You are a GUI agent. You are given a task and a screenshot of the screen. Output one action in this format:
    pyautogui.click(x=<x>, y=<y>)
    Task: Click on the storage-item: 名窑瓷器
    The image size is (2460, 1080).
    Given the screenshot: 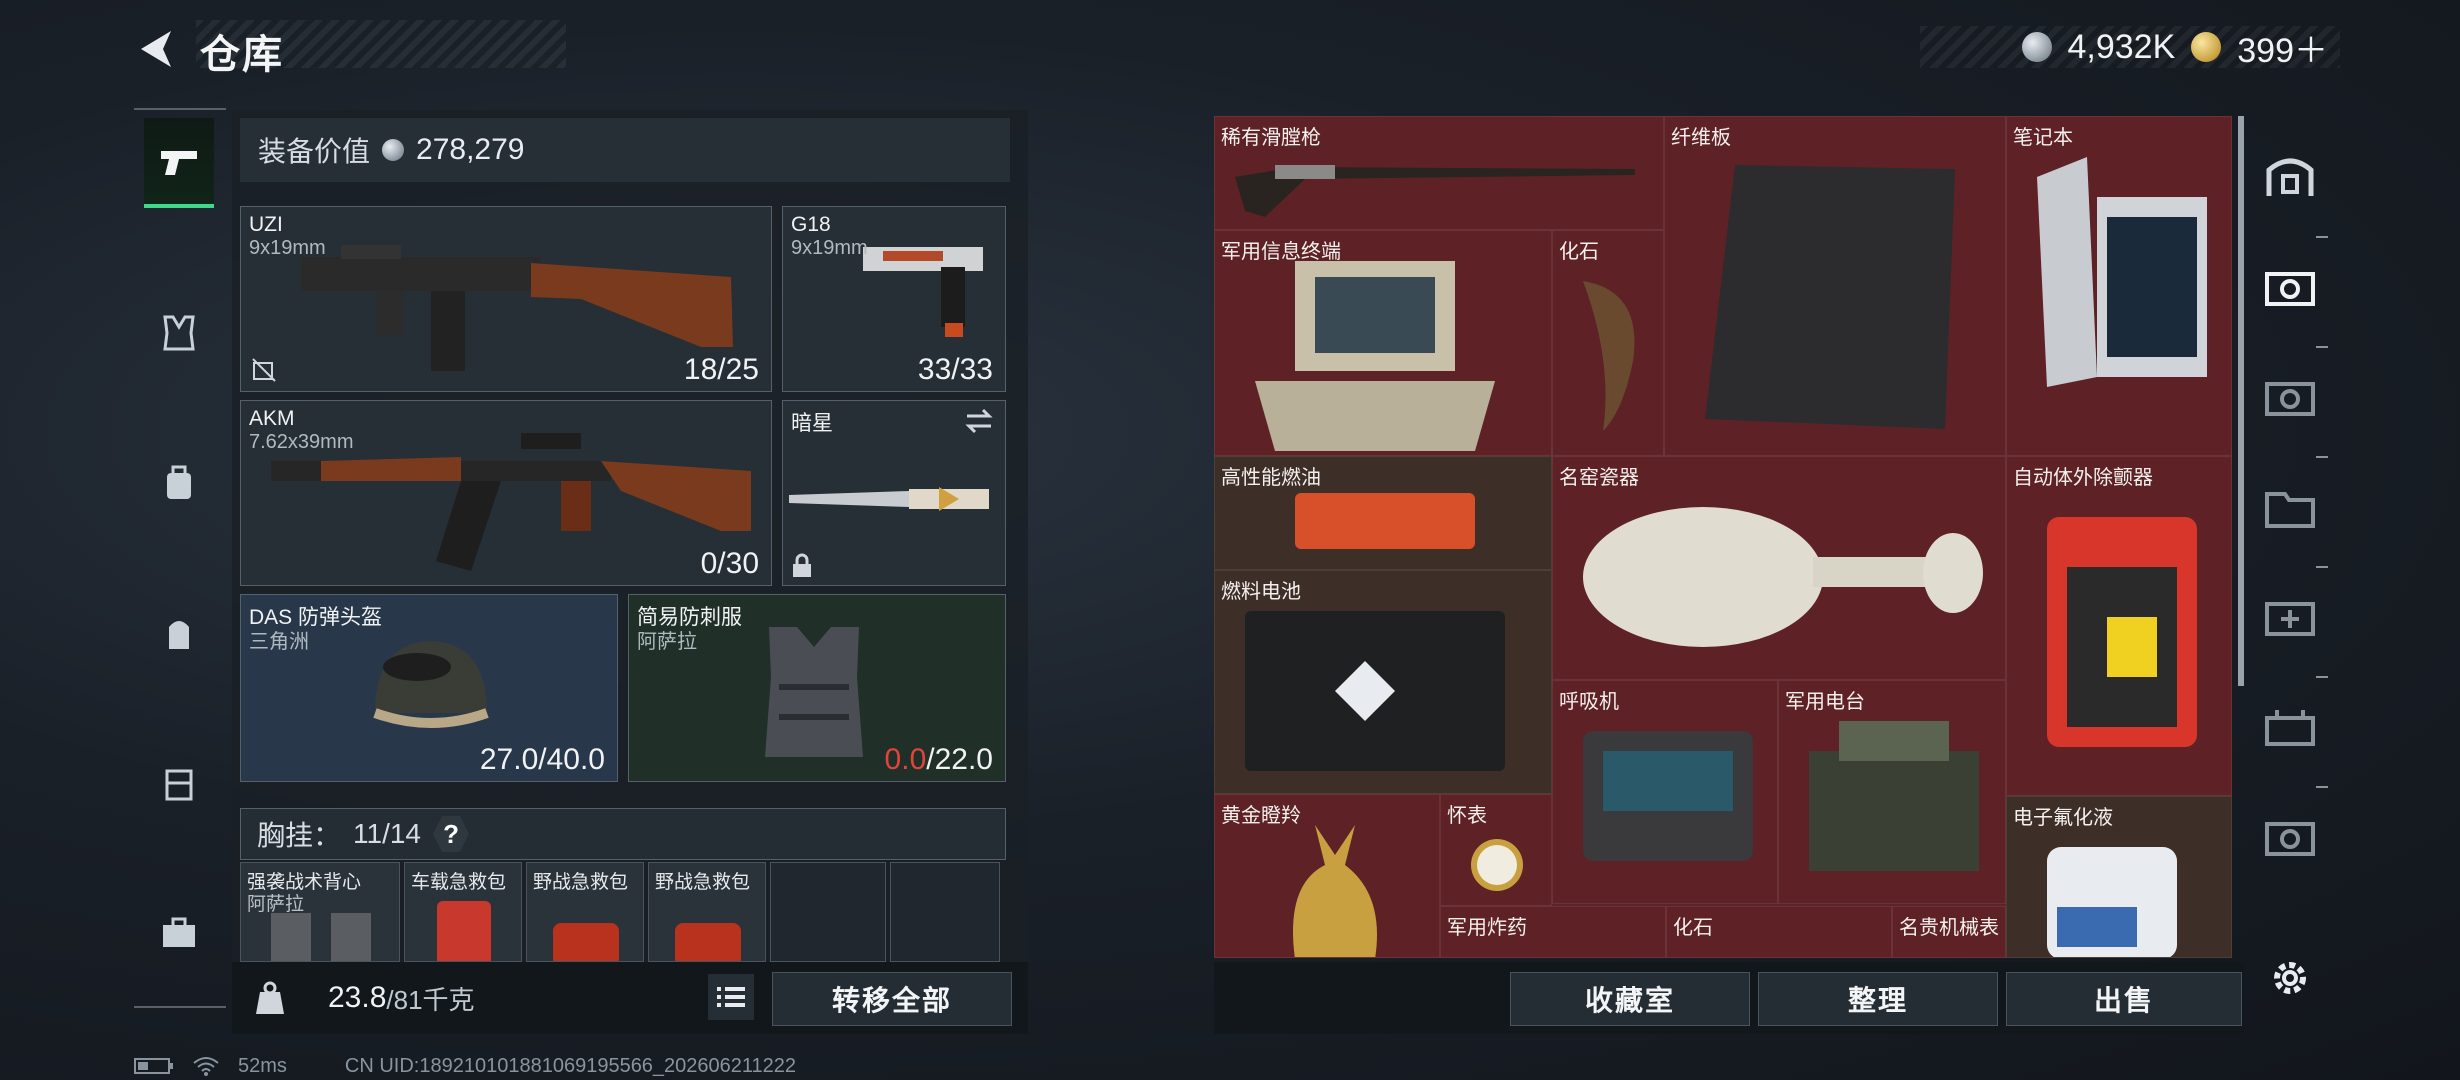 What is the action you would take?
    pyautogui.click(x=1779, y=568)
    